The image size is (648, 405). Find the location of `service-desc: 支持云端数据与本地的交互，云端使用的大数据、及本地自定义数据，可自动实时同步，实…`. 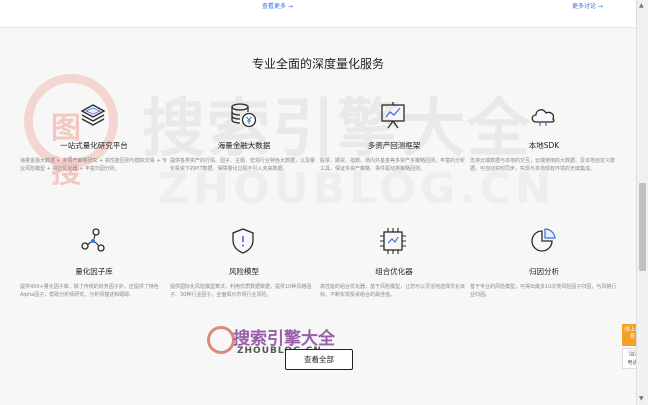

service-desc: 支持云端数据与本地的交互，云端使用的大数据、及本地自定义数据，可自动实时同步，实… is located at coordinates (543, 165).